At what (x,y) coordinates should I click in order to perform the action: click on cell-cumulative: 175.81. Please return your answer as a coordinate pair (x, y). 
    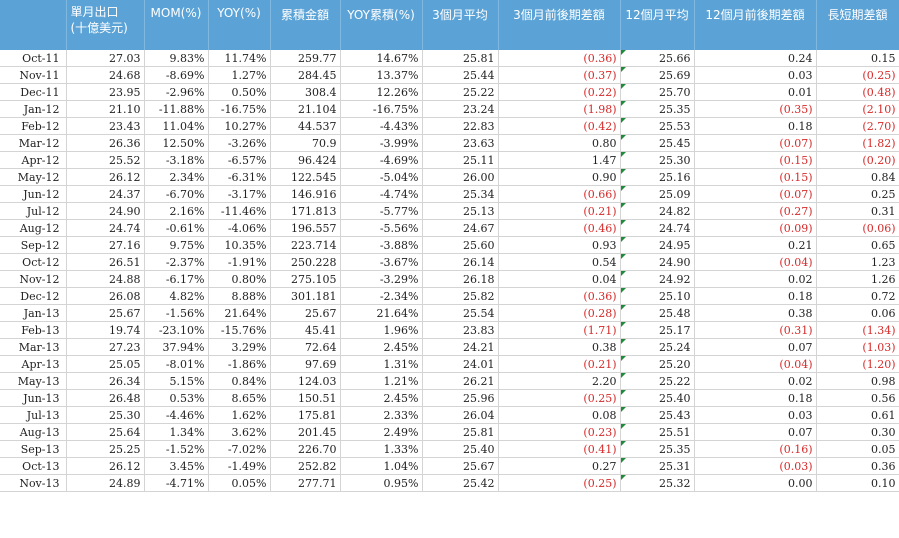
    Looking at the image, I should click on (305, 415).